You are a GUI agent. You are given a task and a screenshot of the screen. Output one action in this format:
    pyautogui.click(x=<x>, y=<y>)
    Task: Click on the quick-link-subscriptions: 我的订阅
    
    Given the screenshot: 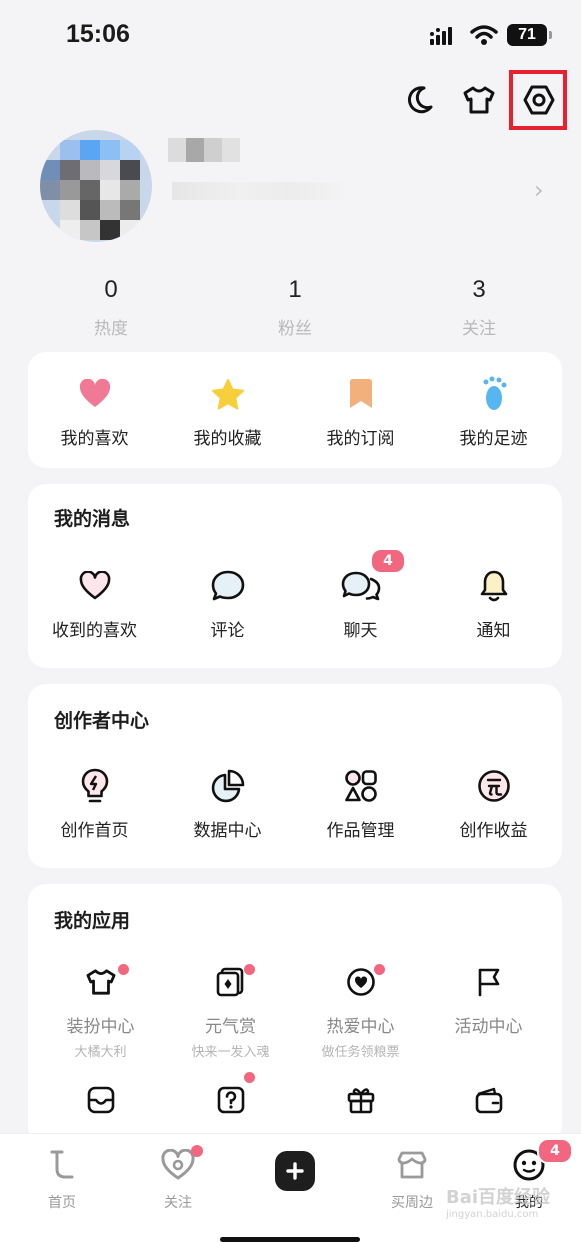 What is the action you would take?
    pyautogui.click(x=360, y=411)
    